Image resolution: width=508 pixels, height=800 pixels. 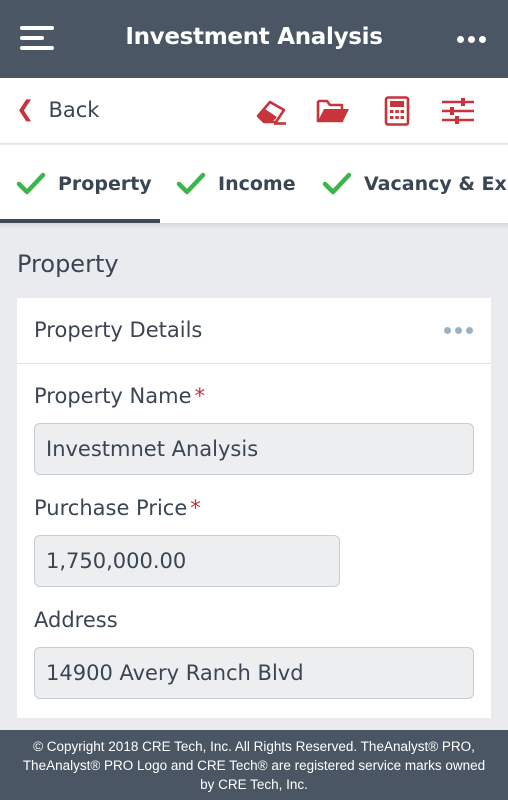 I want to click on page-title: Investment Analysis, so click(x=254, y=37).